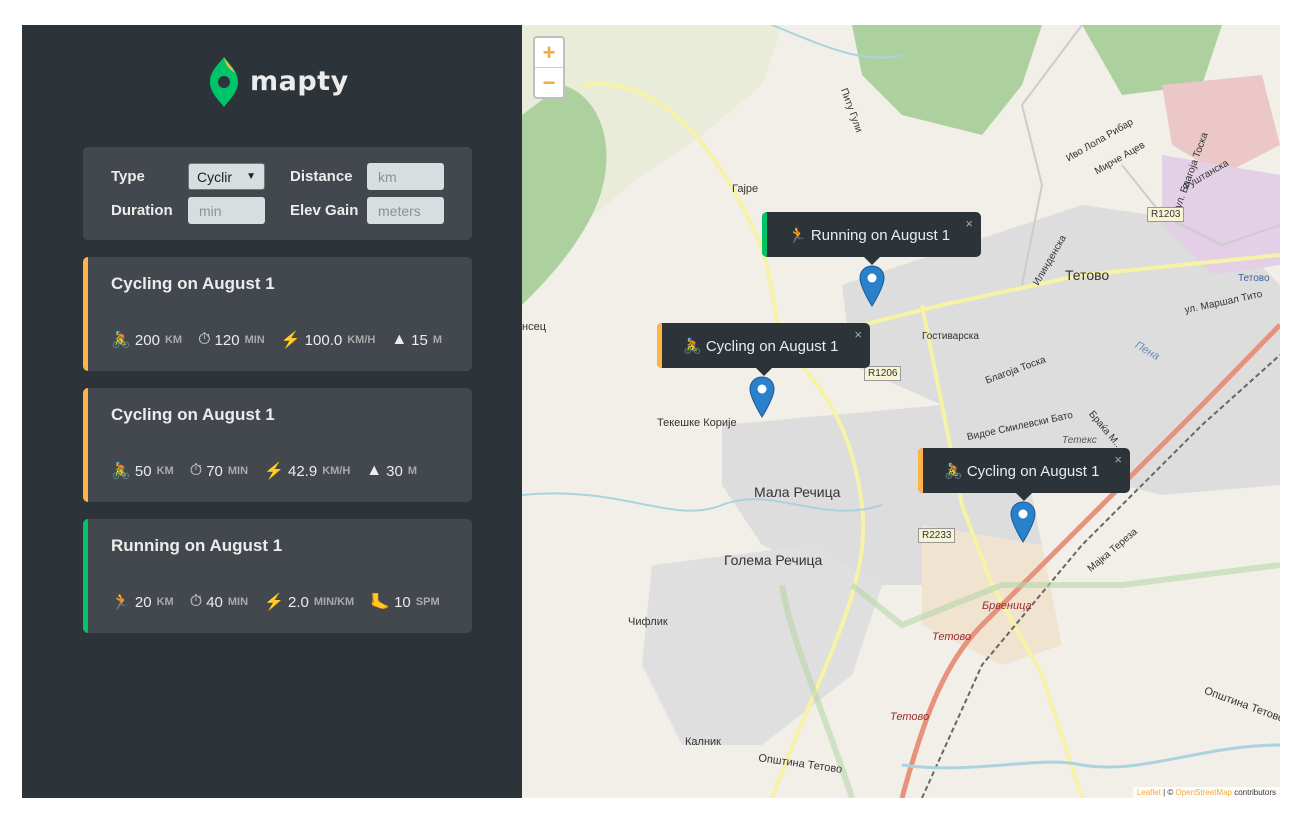  What do you see at coordinates (1168, 792) in the screenshot?
I see `attrib-sep: | ©` at bounding box center [1168, 792].